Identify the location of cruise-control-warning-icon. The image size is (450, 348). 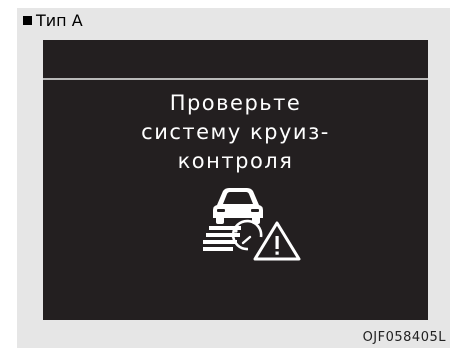
(253, 223).